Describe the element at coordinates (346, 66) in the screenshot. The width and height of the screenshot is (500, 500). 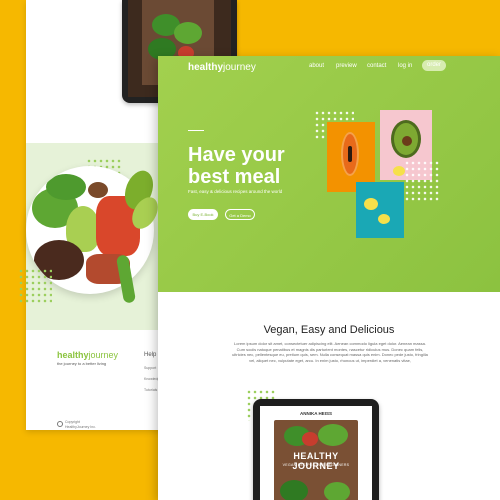
I see `nav-item-preview: preview` at that location.